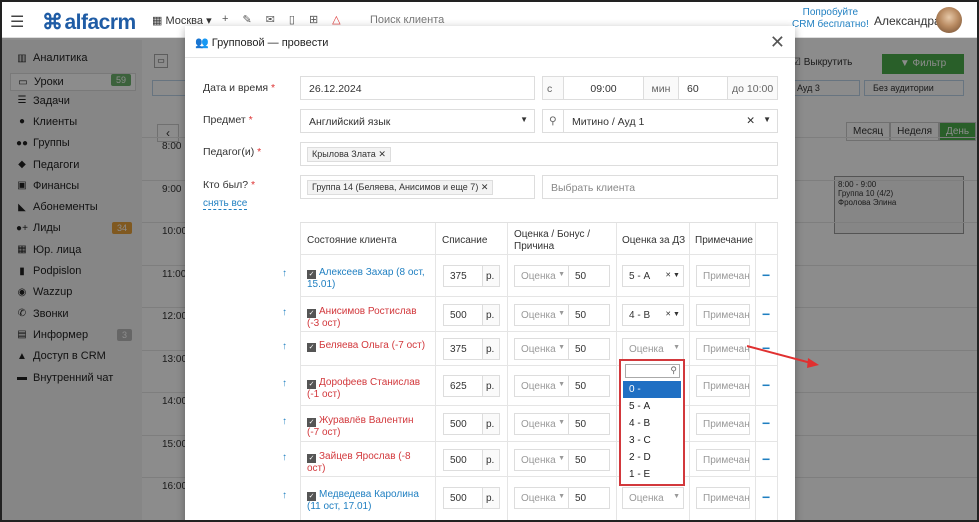 The width and height of the screenshot is (979, 522). I want to click on homework-value: Оценка, so click(646, 349).